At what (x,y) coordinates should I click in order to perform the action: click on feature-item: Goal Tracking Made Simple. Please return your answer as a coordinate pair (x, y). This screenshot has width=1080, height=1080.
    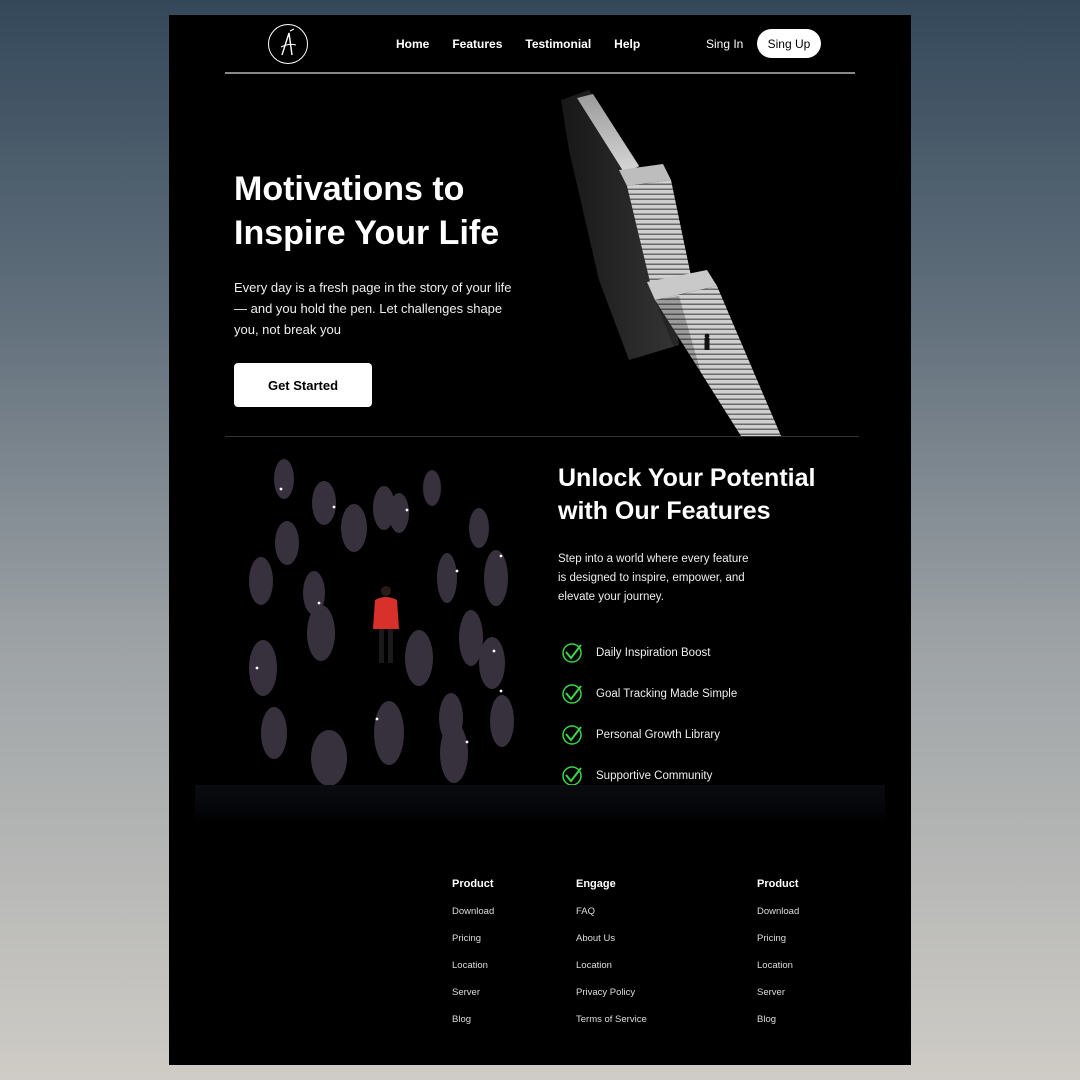
    Looking at the image, I should click on (649, 693).